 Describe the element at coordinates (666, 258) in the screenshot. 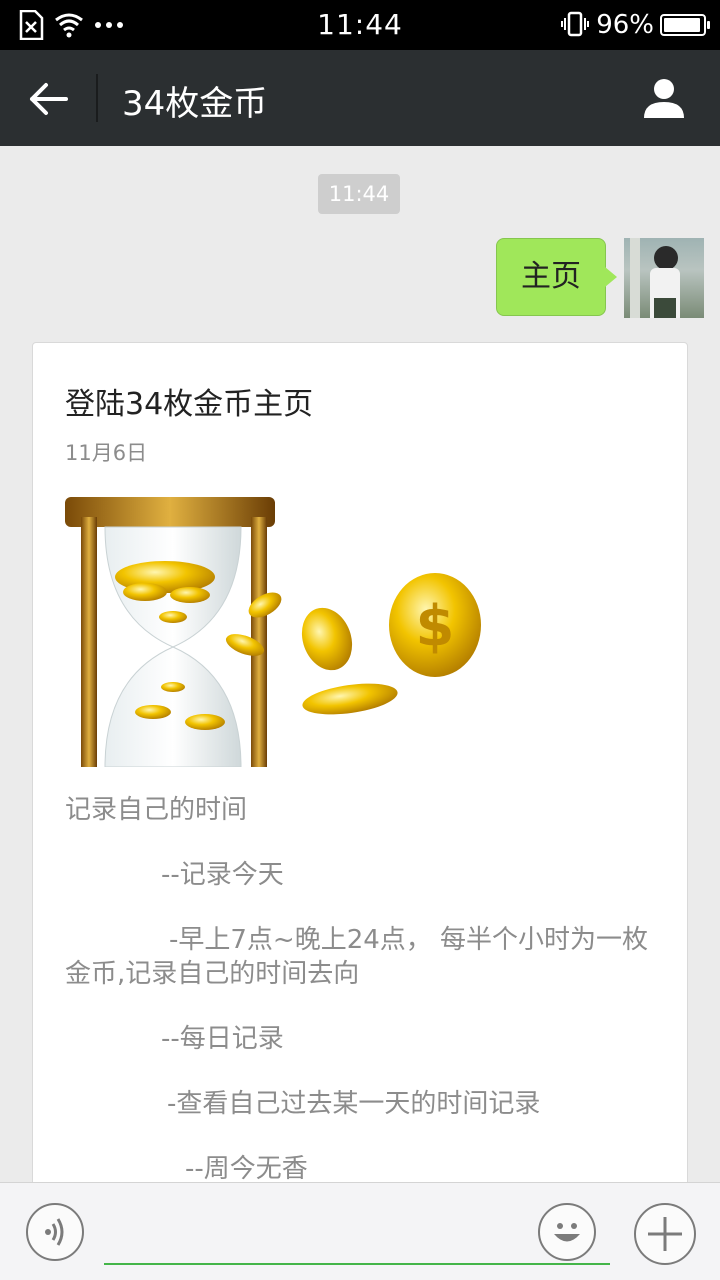

I see `avatar-head` at that location.